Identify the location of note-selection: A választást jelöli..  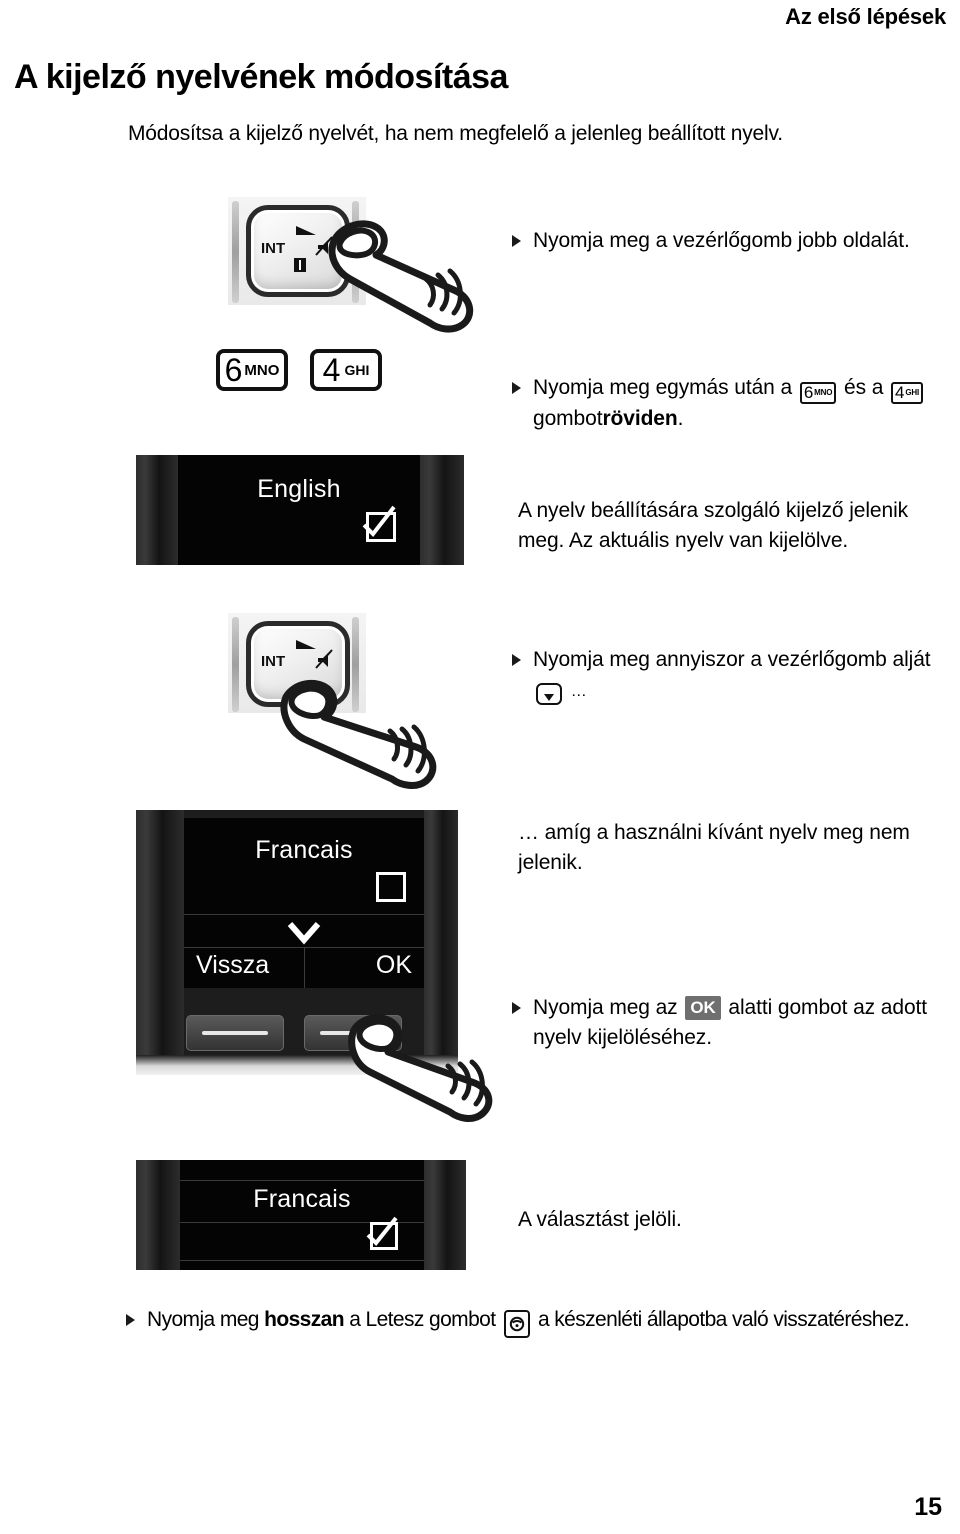
(728, 1220).